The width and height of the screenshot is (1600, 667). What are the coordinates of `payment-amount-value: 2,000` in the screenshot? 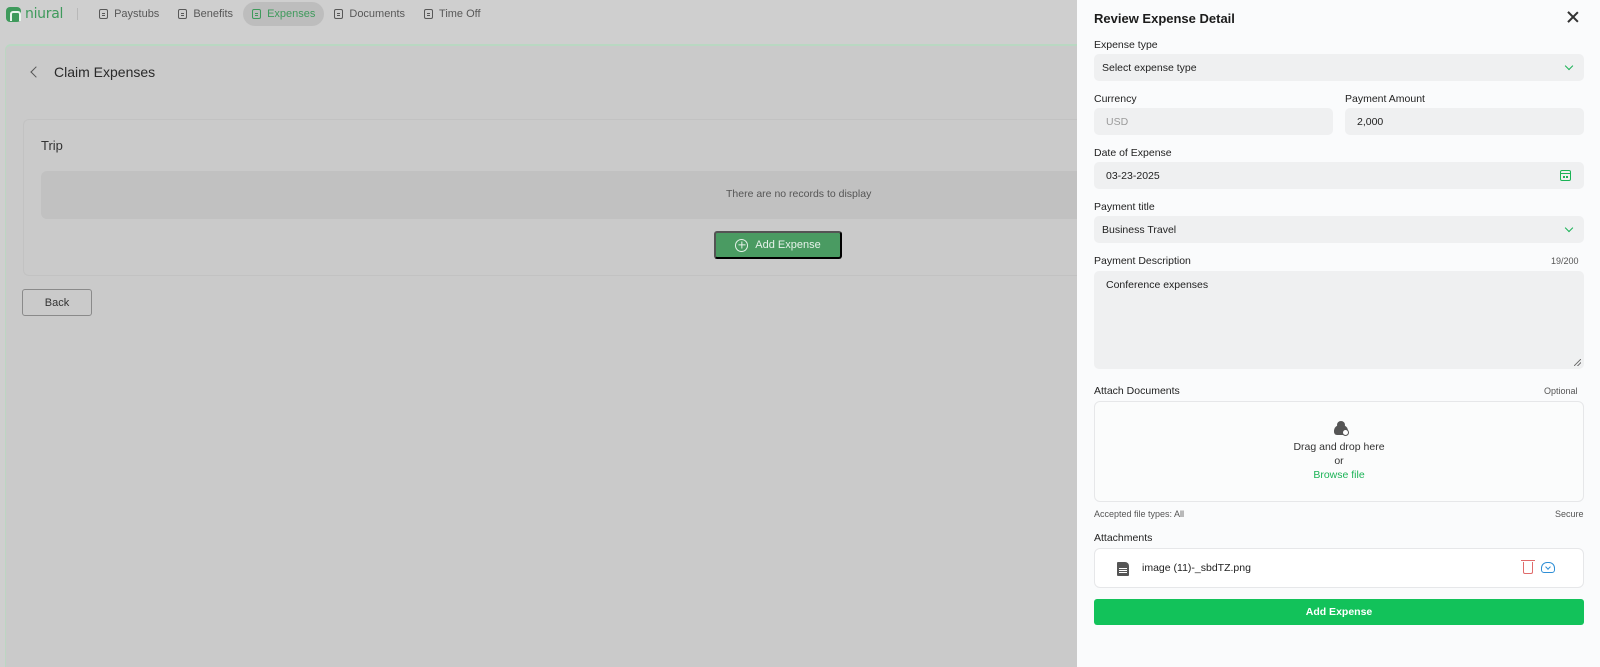 It's located at (1370, 121).